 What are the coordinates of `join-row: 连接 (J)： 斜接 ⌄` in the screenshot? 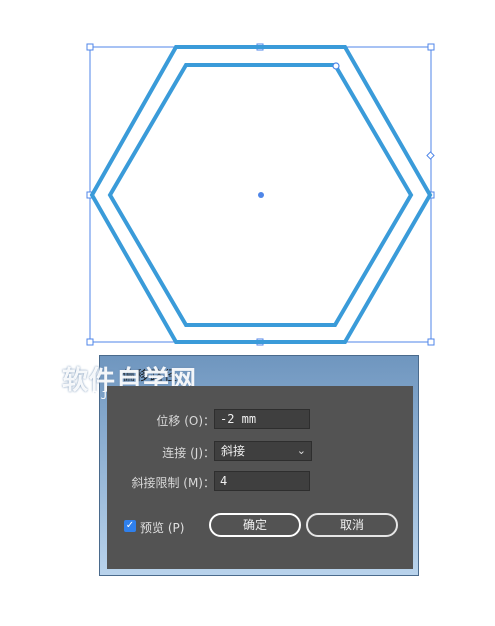 It's located at (260, 452).